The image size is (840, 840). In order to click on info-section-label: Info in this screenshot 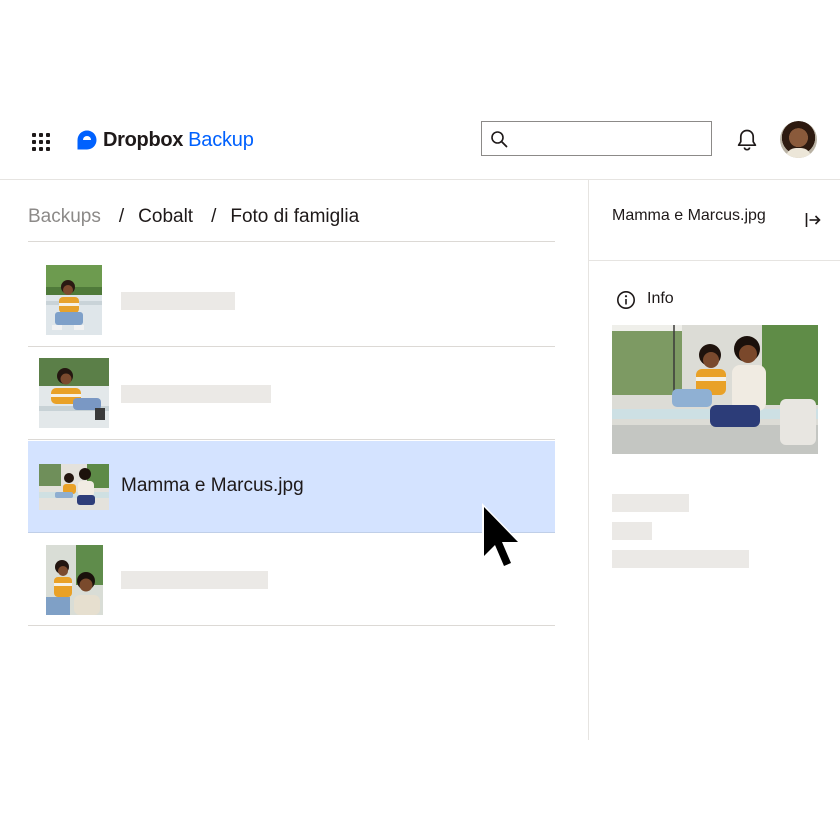, I will do `click(660, 298)`.